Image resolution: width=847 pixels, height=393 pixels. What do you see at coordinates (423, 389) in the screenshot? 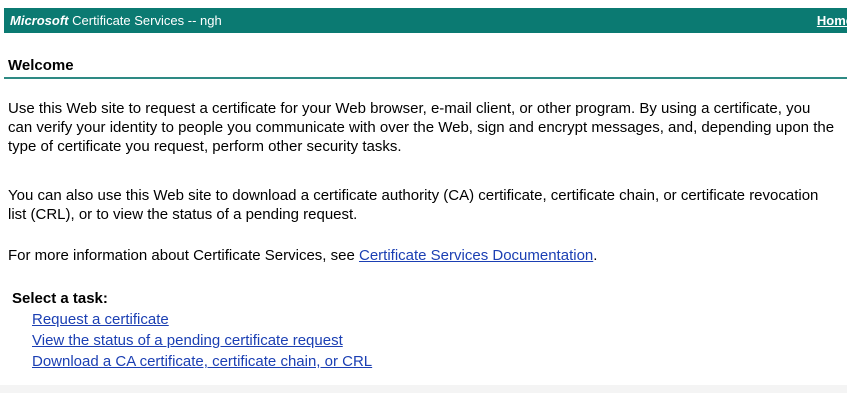
I see `bottom-edge` at bounding box center [423, 389].